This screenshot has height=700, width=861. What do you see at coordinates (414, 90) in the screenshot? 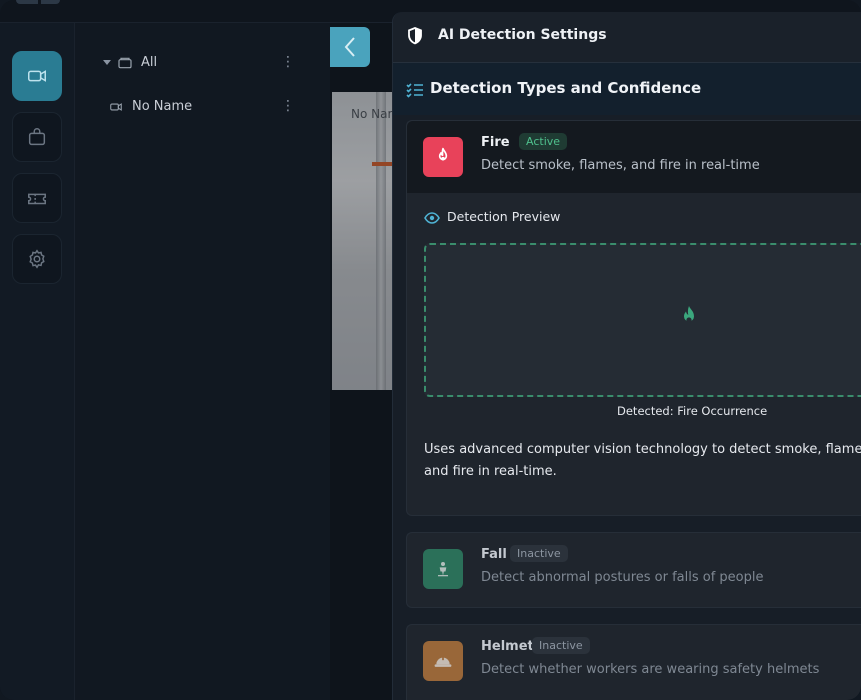
I see `checklist-icon` at bounding box center [414, 90].